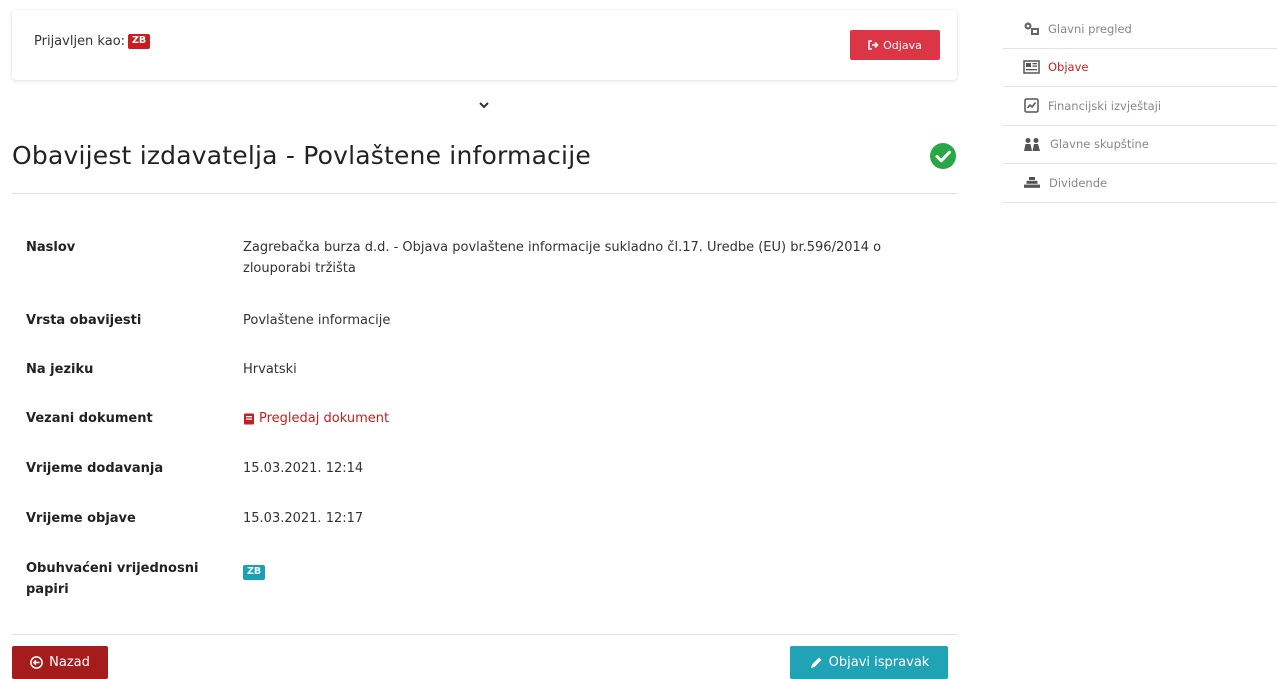 Image resolution: width=1277 pixels, height=679 pixels. What do you see at coordinates (484, 193) in the screenshot?
I see `title-divider` at bounding box center [484, 193].